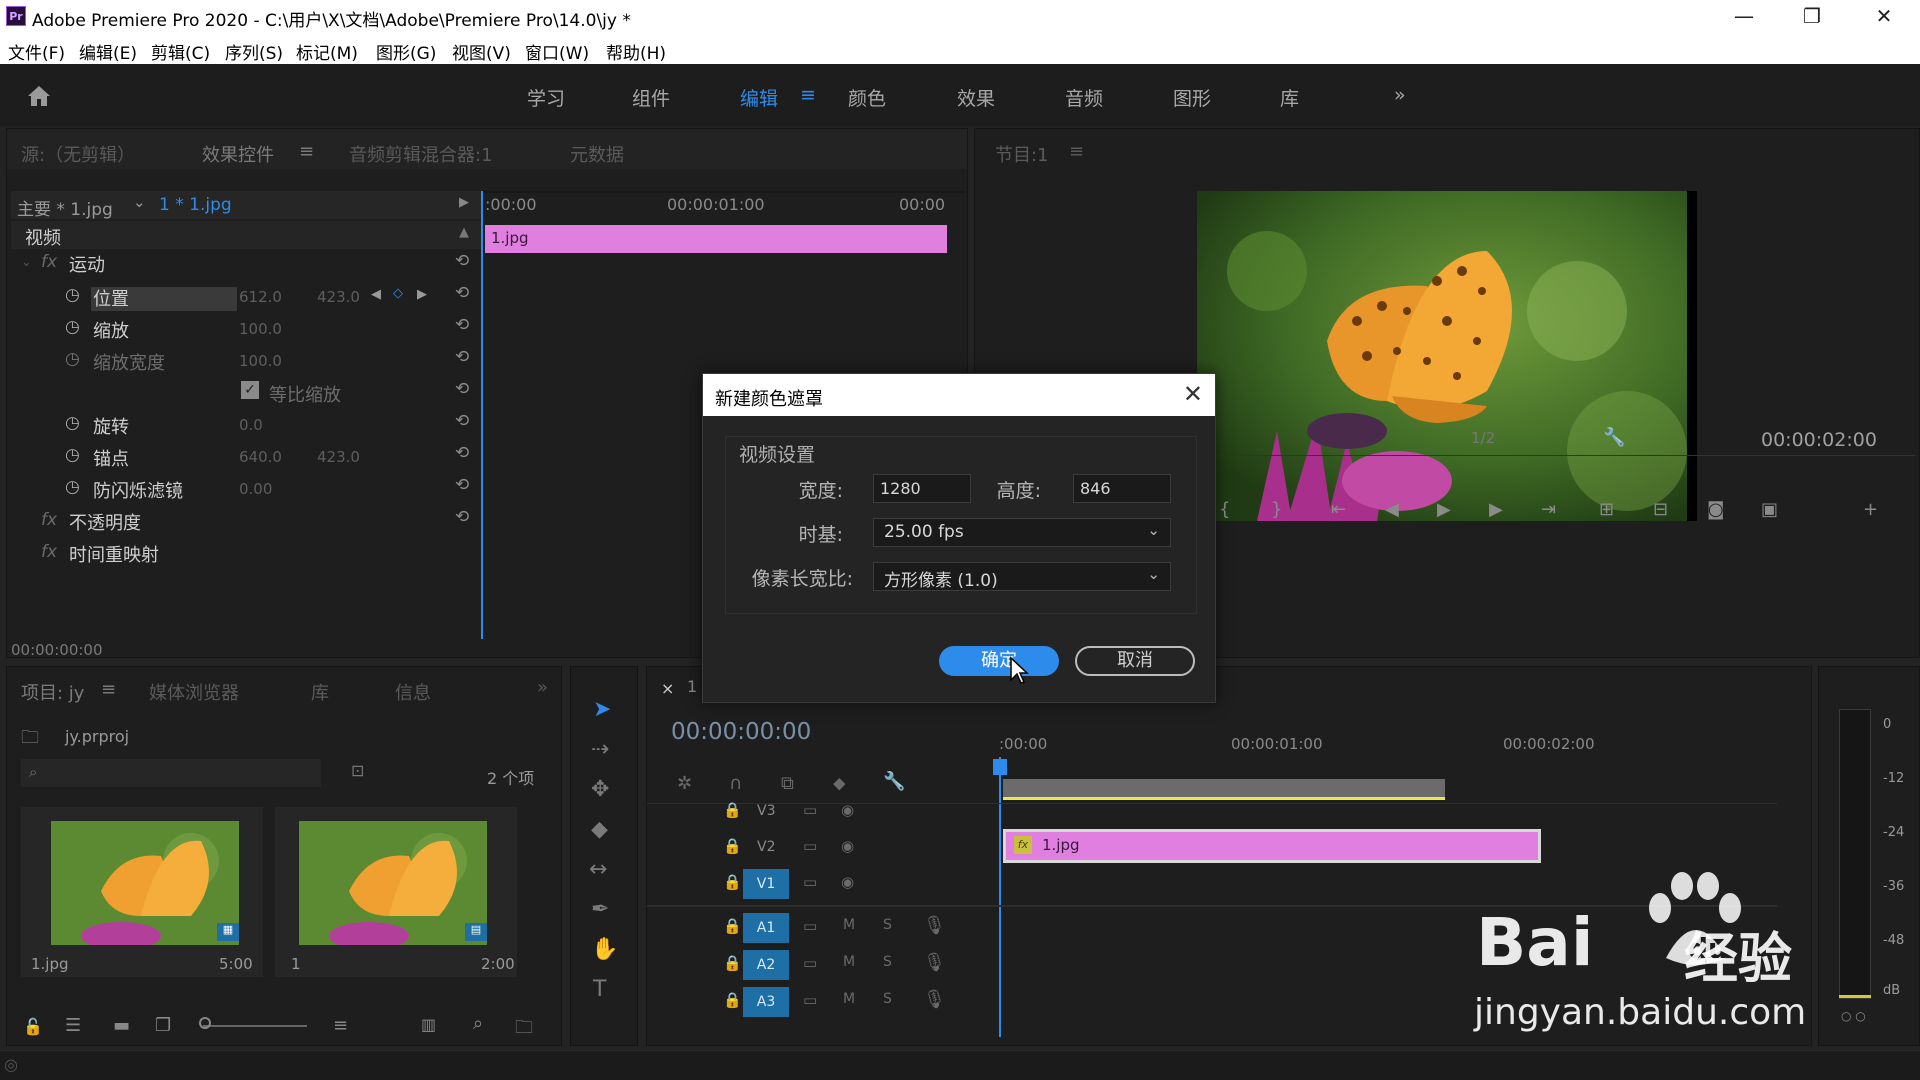  I want to click on workspace-graphics: 图形, so click(1192, 97).